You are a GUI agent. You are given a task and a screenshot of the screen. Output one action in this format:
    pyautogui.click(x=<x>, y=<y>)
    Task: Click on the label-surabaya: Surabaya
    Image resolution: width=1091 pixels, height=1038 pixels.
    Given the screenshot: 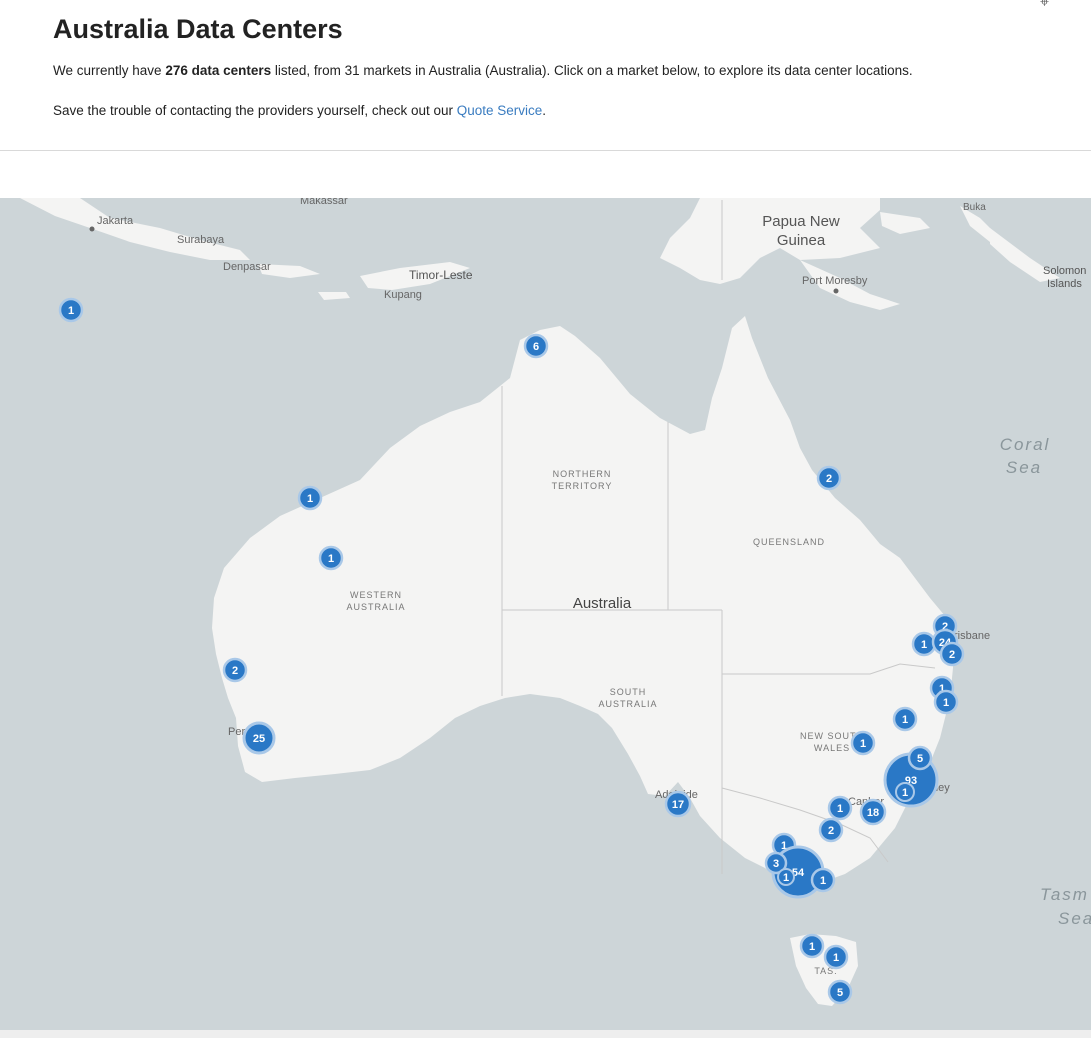 What is the action you would take?
    pyautogui.click(x=201, y=240)
    